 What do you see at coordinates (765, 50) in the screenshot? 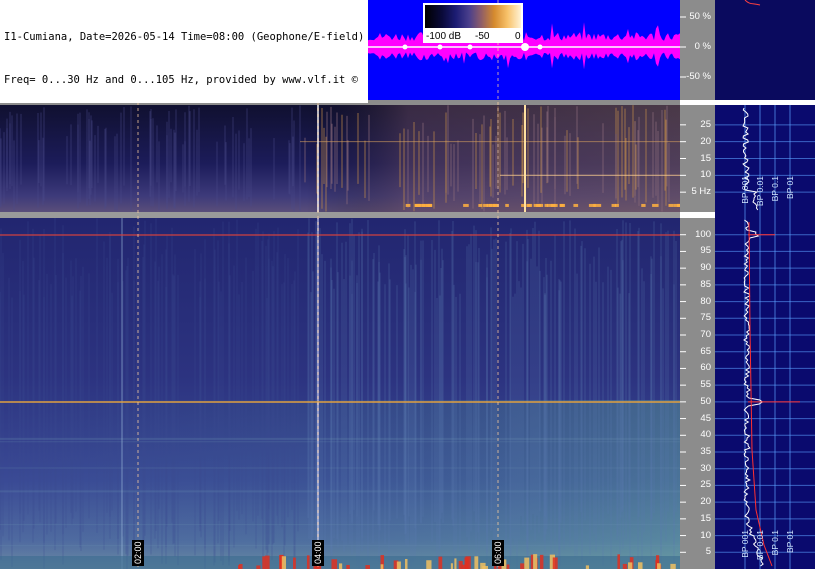
I see `spectrum-panel-top` at bounding box center [765, 50].